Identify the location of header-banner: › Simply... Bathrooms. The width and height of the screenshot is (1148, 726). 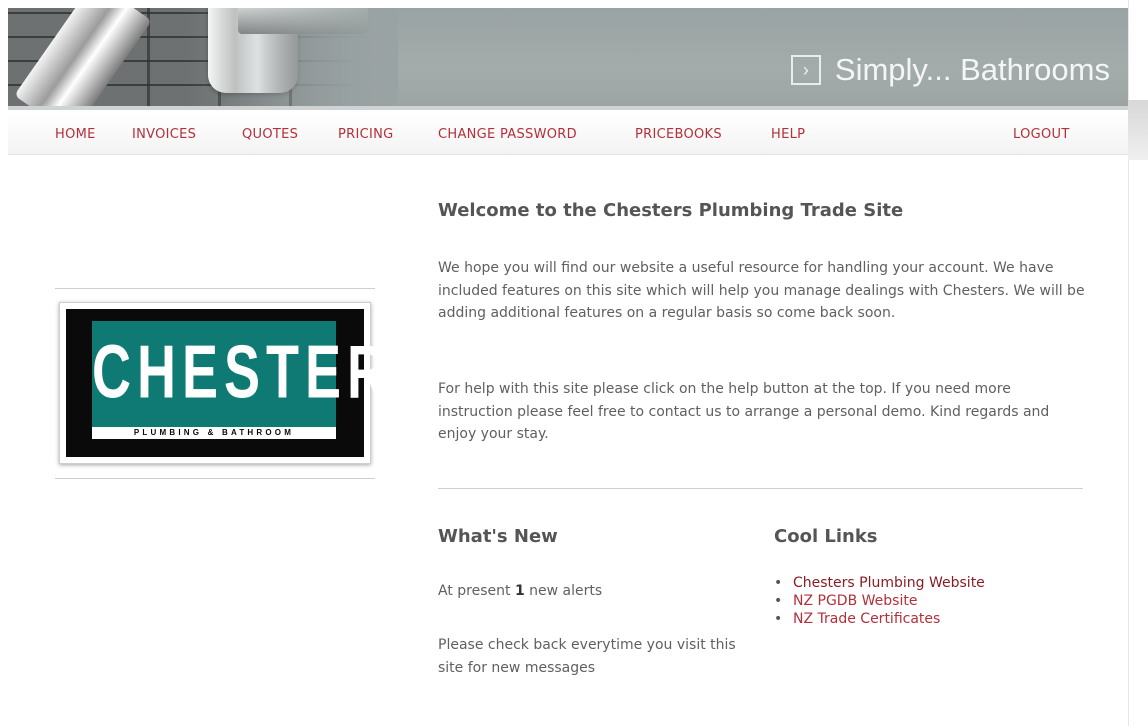
(568, 59).